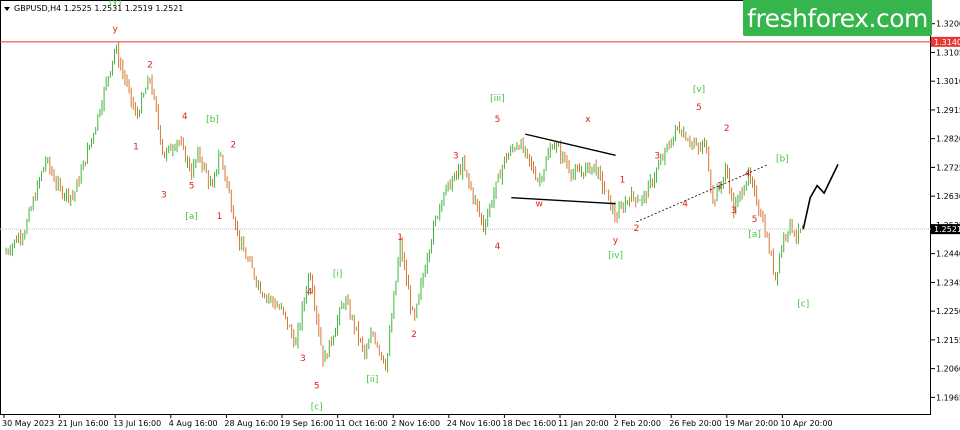 This screenshot has height=430, width=960. Describe the element at coordinates (538, 205) in the screenshot. I see `wave-label: w` at that location.